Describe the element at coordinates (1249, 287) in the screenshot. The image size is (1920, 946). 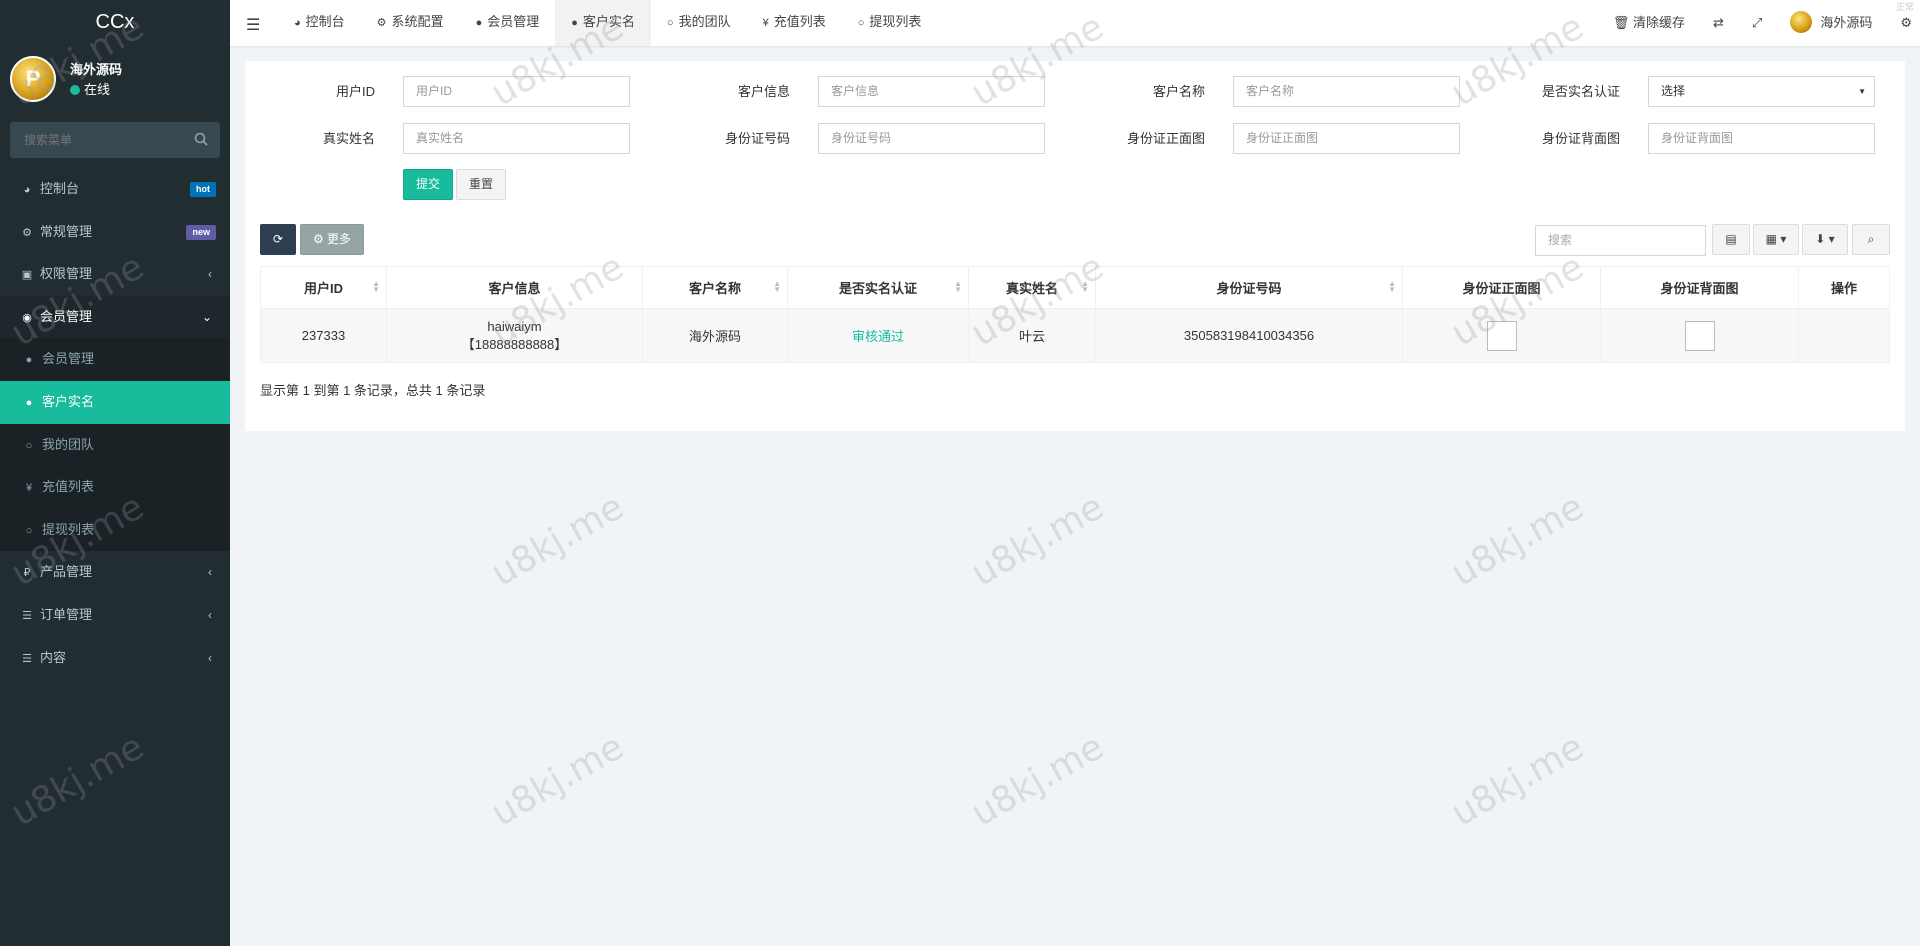
I see `col-header-id-number: 身份证号码 ▲ ▼` at that location.